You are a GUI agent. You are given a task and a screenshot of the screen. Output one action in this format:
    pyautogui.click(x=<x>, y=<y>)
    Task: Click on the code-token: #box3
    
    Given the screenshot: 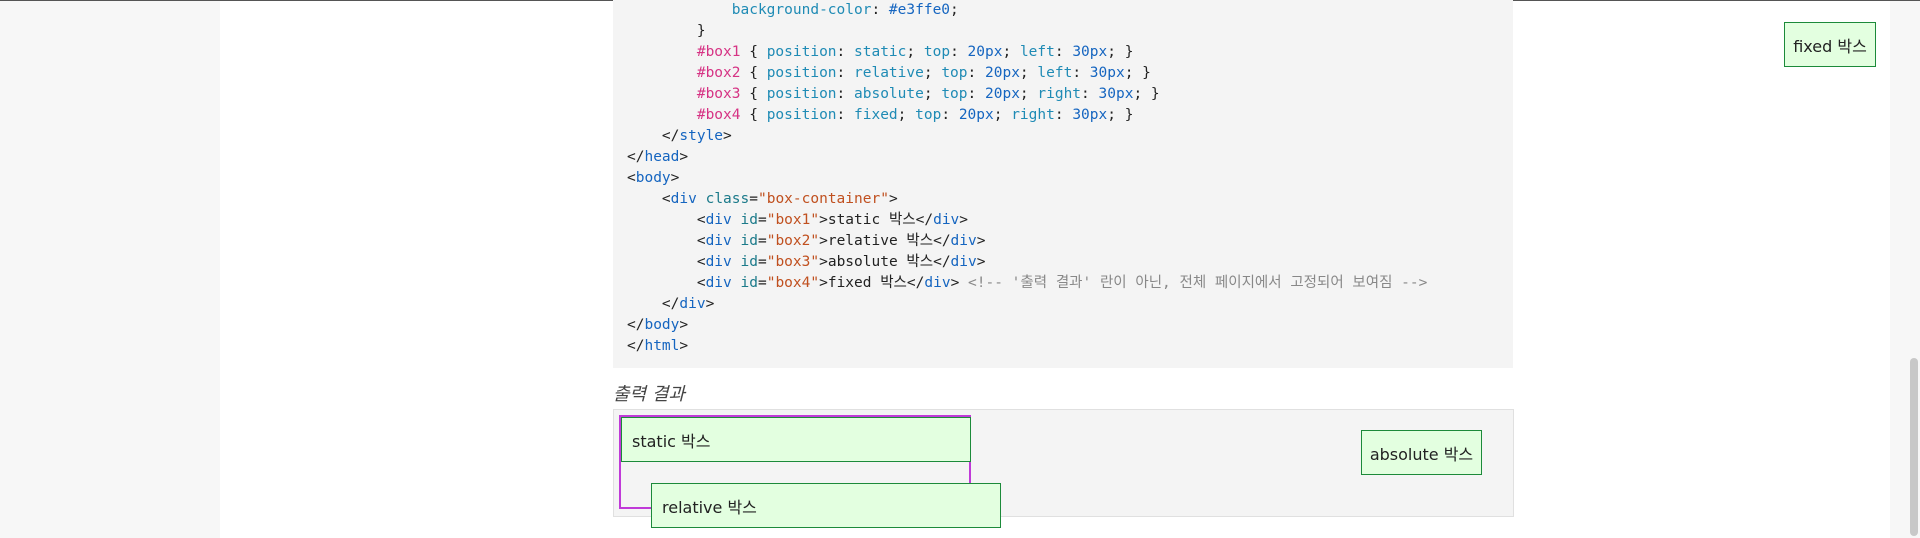 What is the action you would take?
    pyautogui.click(x=718, y=94)
    